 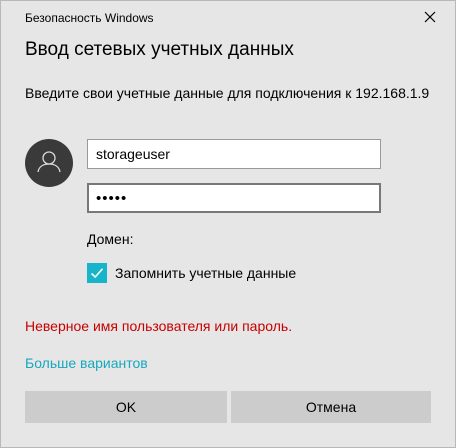 What do you see at coordinates (234, 154) in the screenshot?
I see `username-field` at bounding box center [234, 154].